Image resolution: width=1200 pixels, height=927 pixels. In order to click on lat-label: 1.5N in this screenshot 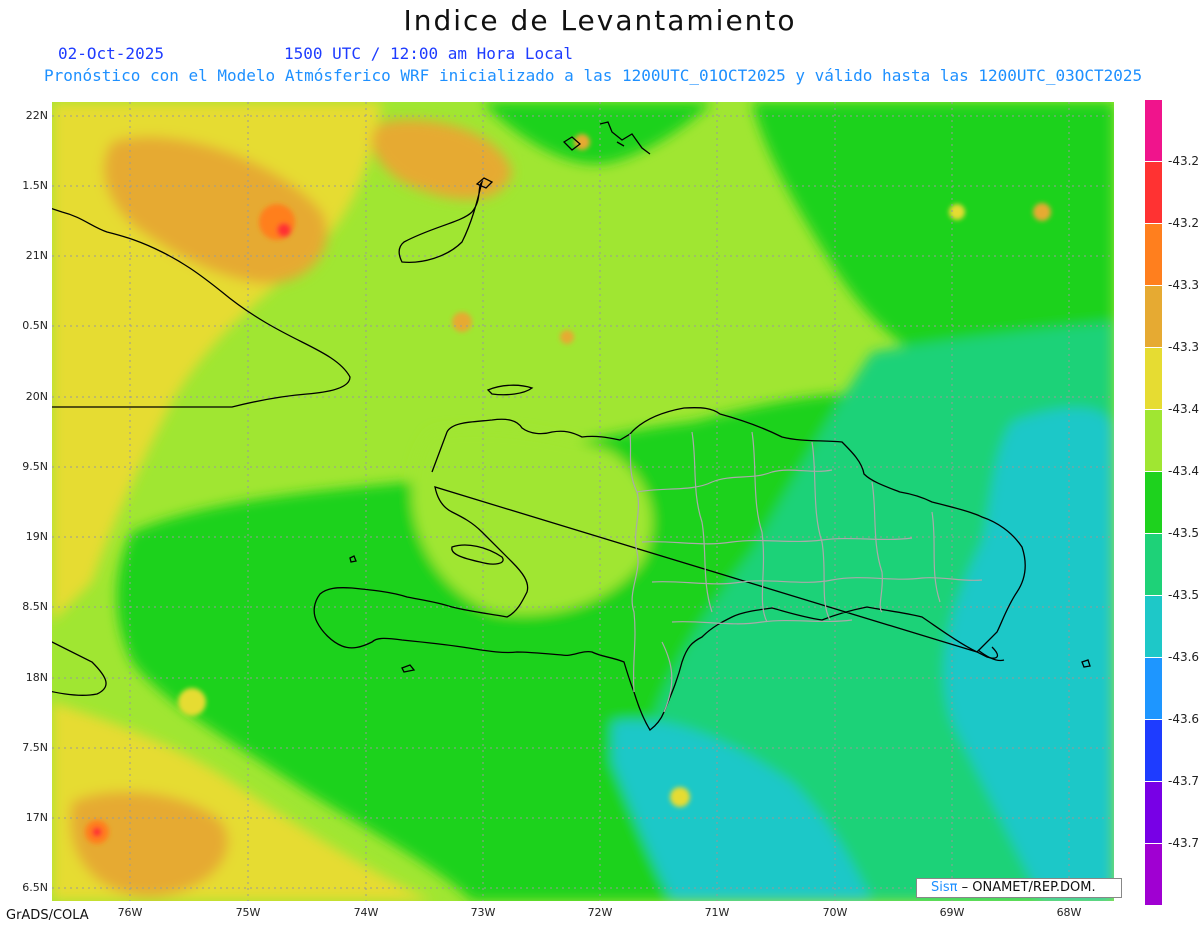, I will do `click(35, 185)`.